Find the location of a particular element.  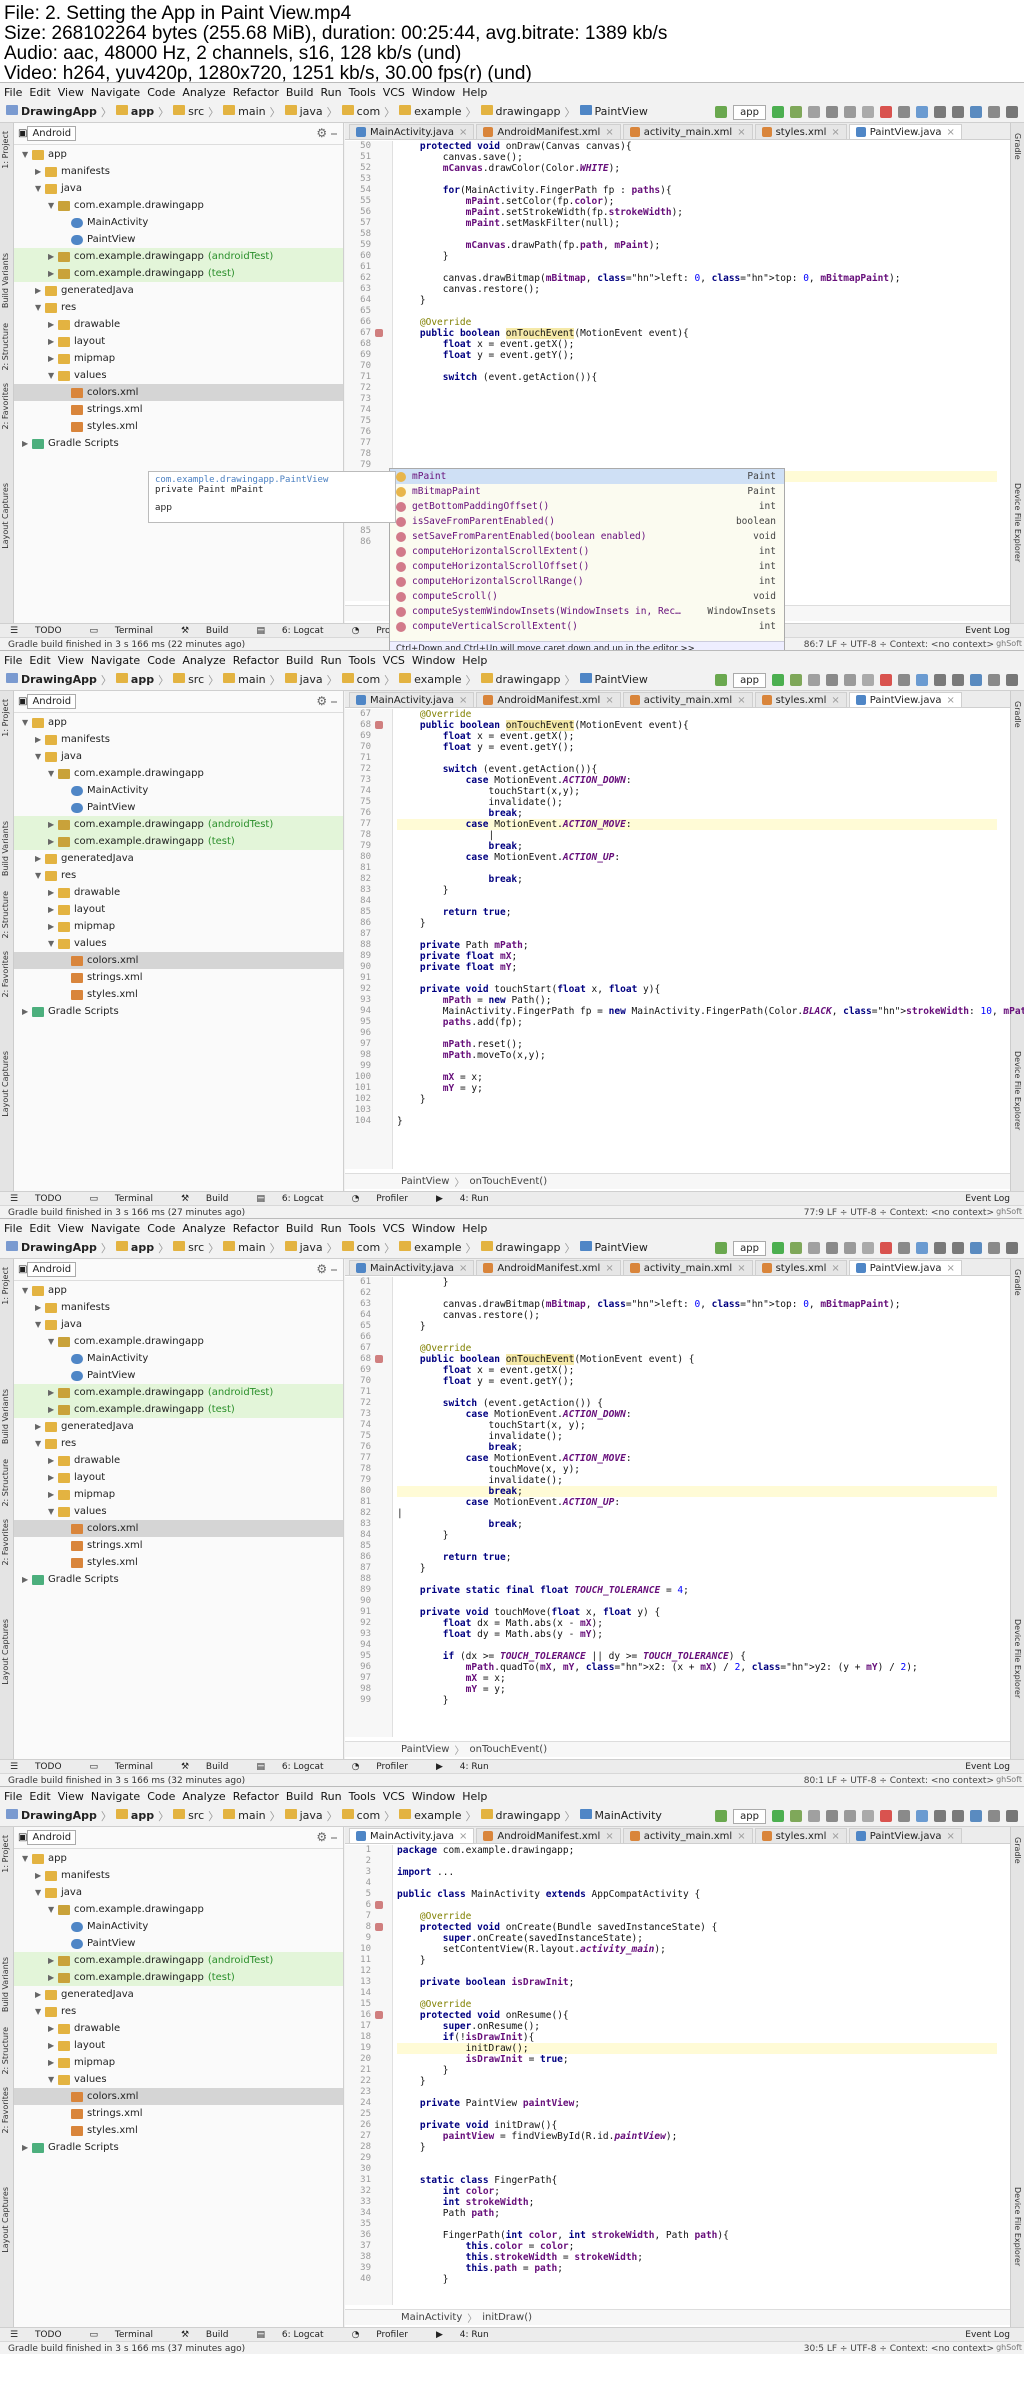

tool-button--run: ▶ 4: Run is located at coordinates (469, 2335).